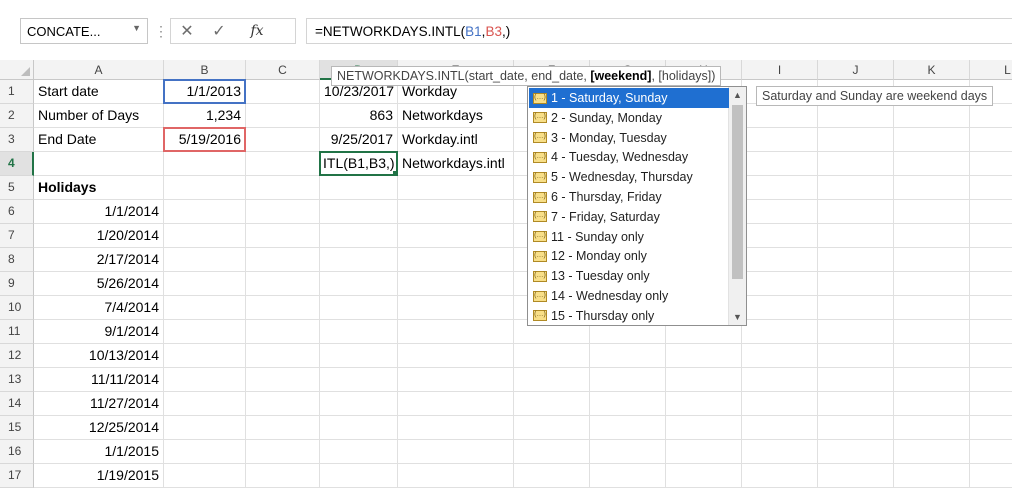 The image size is (1012, 488). I want to click on cell-i7, so click(780, 236).